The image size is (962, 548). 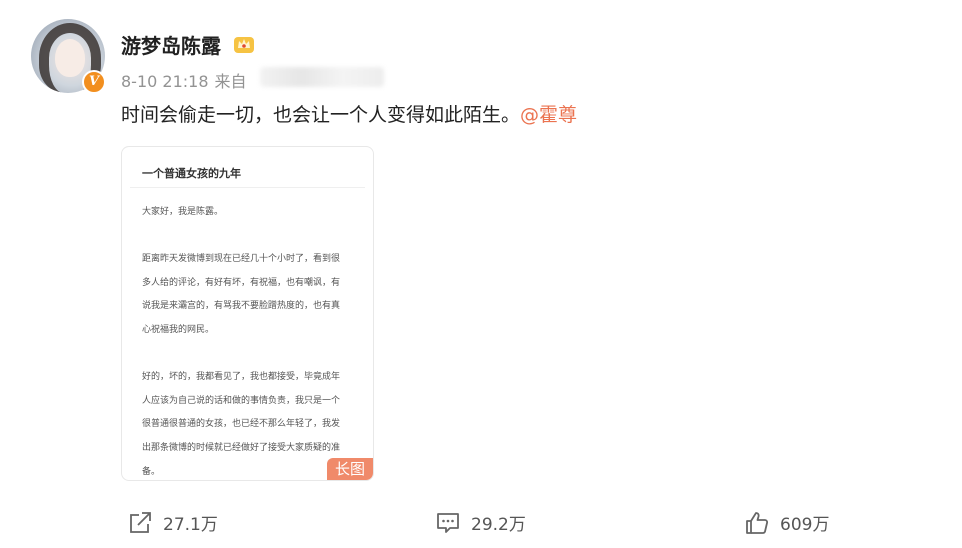 What do you see at coordinates (191, 173) in the screenshot?
I see `card-title: 一个普通女孩的九年` at bounding box center [191, 173].